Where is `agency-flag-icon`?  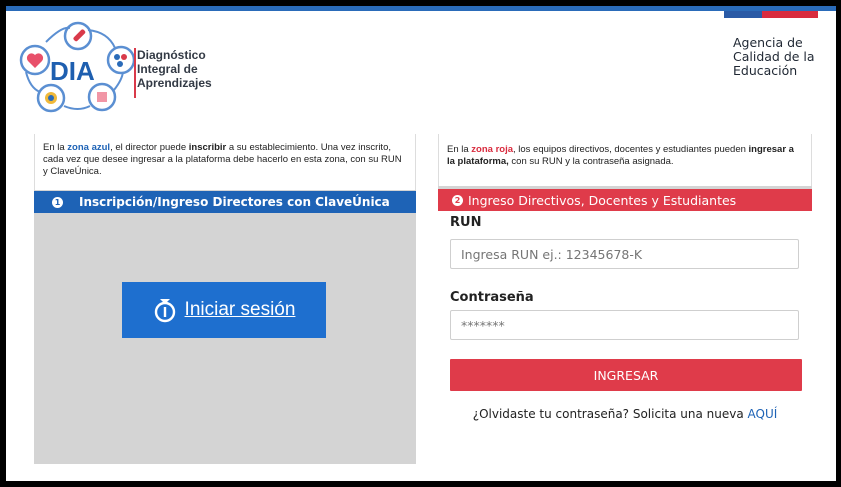 agency-flag-icon is located at coordinates (771, 14).